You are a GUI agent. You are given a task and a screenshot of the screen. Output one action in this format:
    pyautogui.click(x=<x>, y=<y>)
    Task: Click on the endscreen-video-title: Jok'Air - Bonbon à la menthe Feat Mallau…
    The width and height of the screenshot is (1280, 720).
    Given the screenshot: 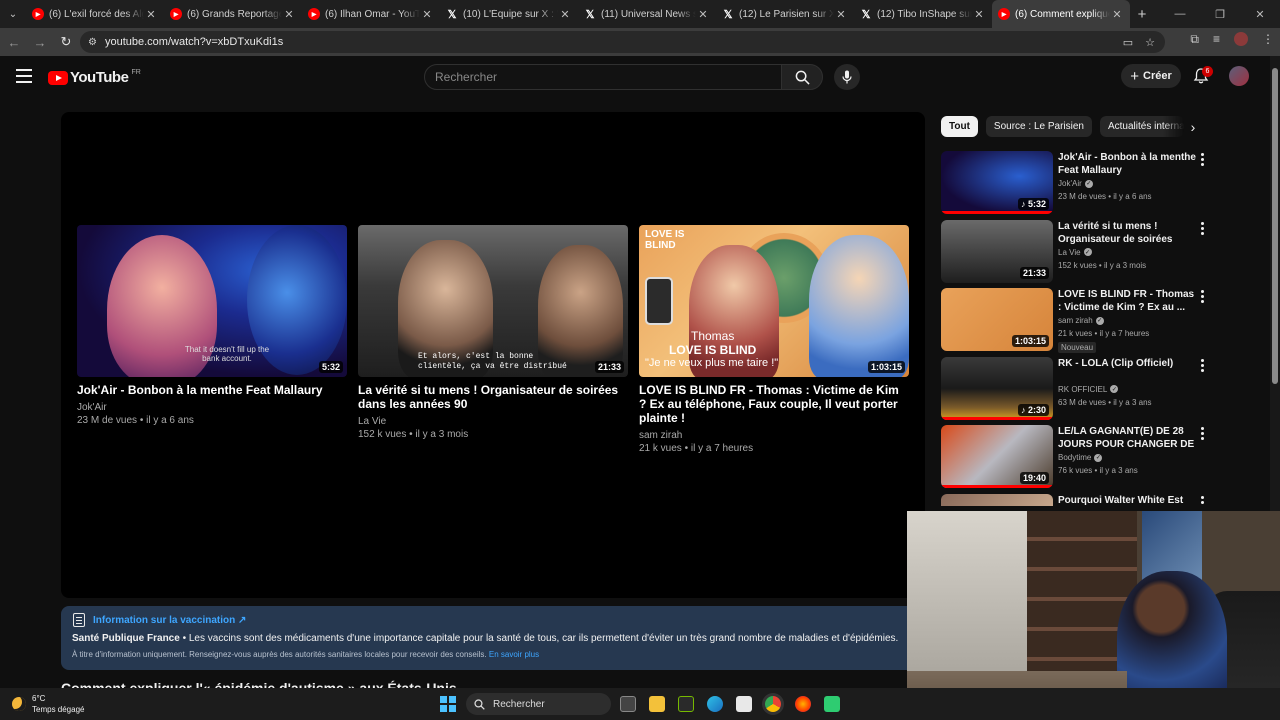 What is the action you would take?
    pyautogui.click(x=212, y=390)
    